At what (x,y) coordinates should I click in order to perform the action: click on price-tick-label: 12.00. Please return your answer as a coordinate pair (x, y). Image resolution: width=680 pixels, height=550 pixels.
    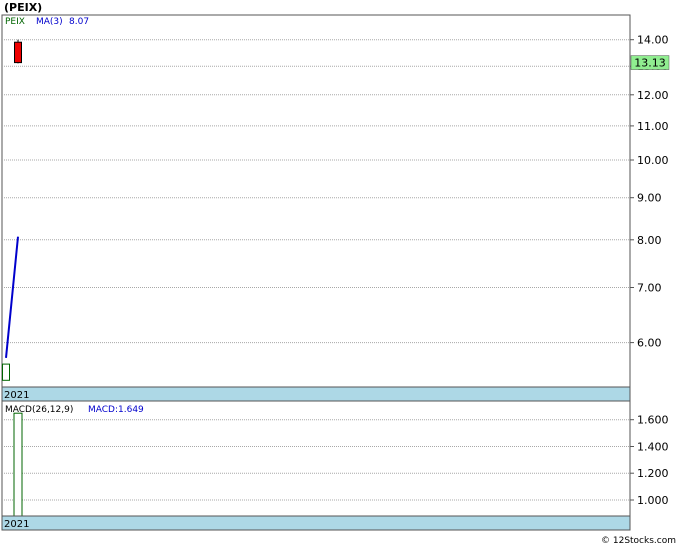
    Looking at the image, I should click on (653, 95).